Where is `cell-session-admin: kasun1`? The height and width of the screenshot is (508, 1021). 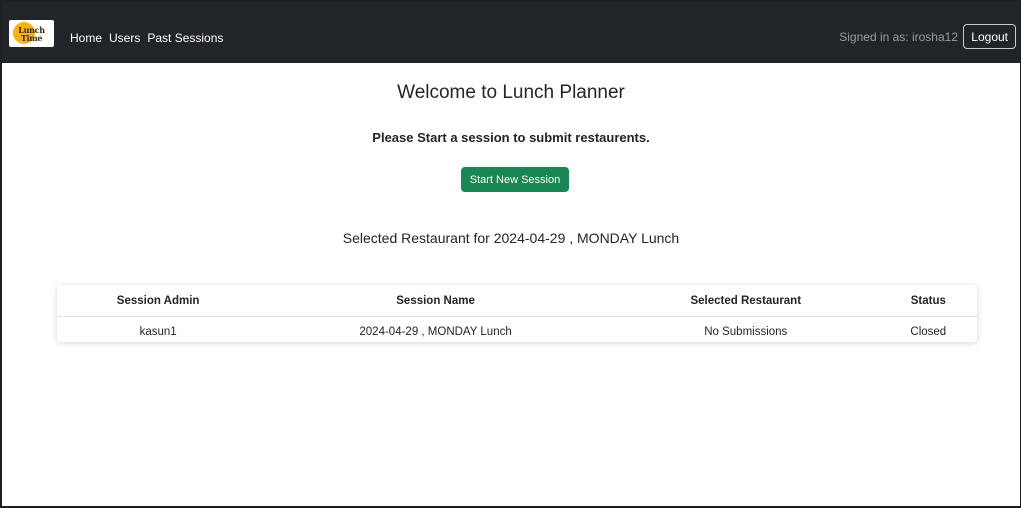 cell-session-admin: kasun1 is located at coordinates (158, 331).